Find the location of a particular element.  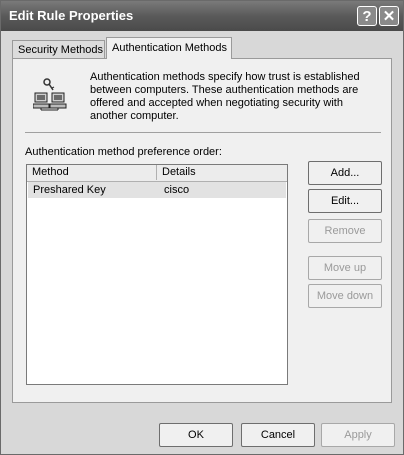

row-details-cell: cisco is located at coordinates (177, 190).